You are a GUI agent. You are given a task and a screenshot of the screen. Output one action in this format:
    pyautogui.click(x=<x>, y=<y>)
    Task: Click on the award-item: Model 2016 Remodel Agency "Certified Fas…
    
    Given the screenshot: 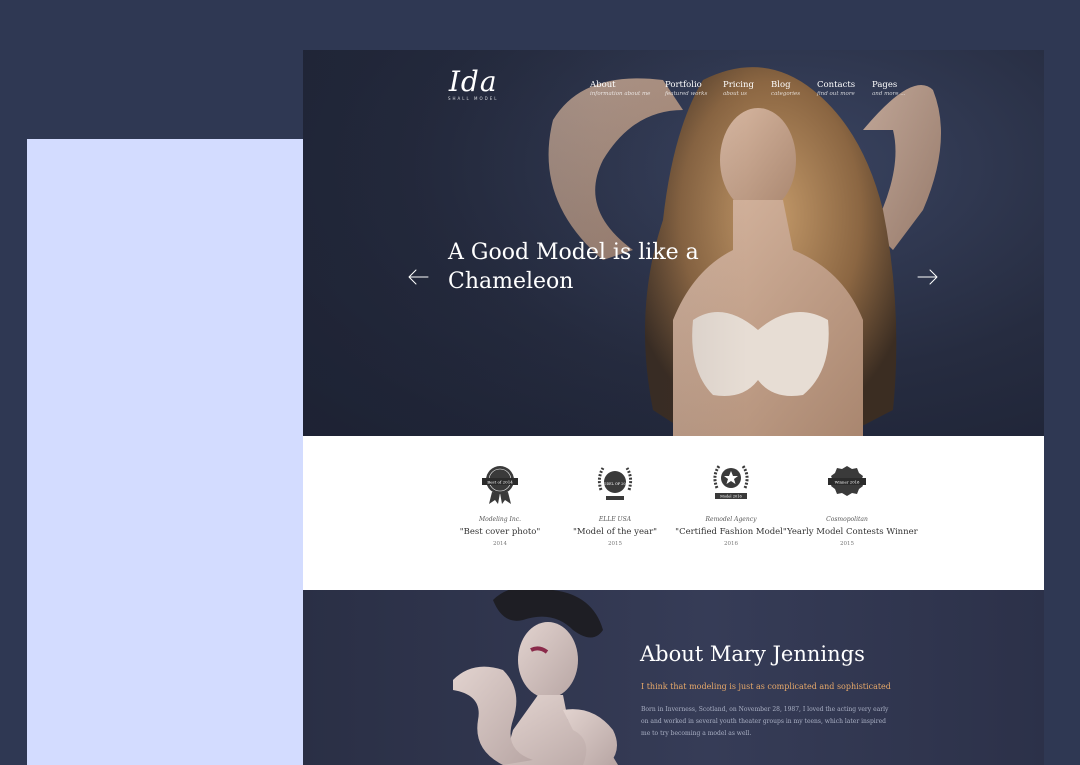 What is the action you would take?
    pyautogui.click(x=731, y=503)
    